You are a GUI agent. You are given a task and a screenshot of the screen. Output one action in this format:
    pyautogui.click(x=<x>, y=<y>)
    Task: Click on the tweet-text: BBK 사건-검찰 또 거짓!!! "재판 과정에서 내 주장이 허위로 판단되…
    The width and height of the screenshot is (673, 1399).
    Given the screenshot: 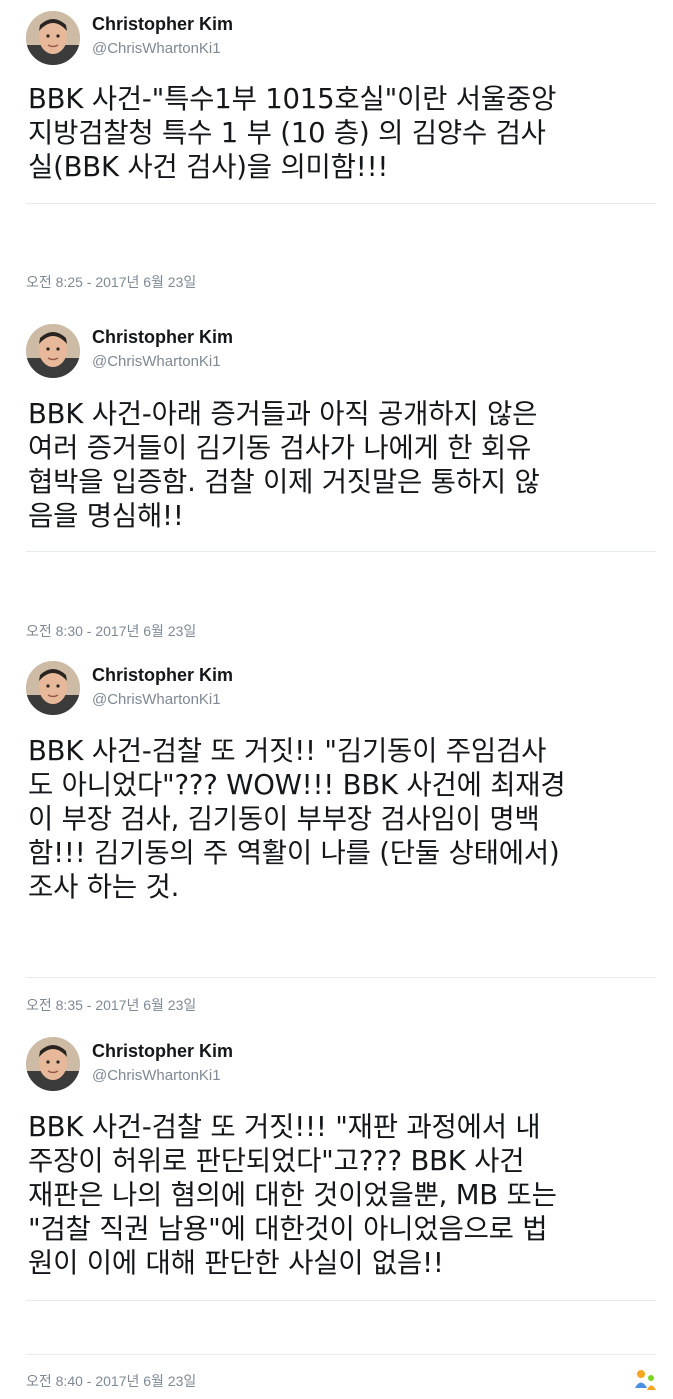 What is the action you would take?
    pyautogui.click(x=292, y=1195)
    